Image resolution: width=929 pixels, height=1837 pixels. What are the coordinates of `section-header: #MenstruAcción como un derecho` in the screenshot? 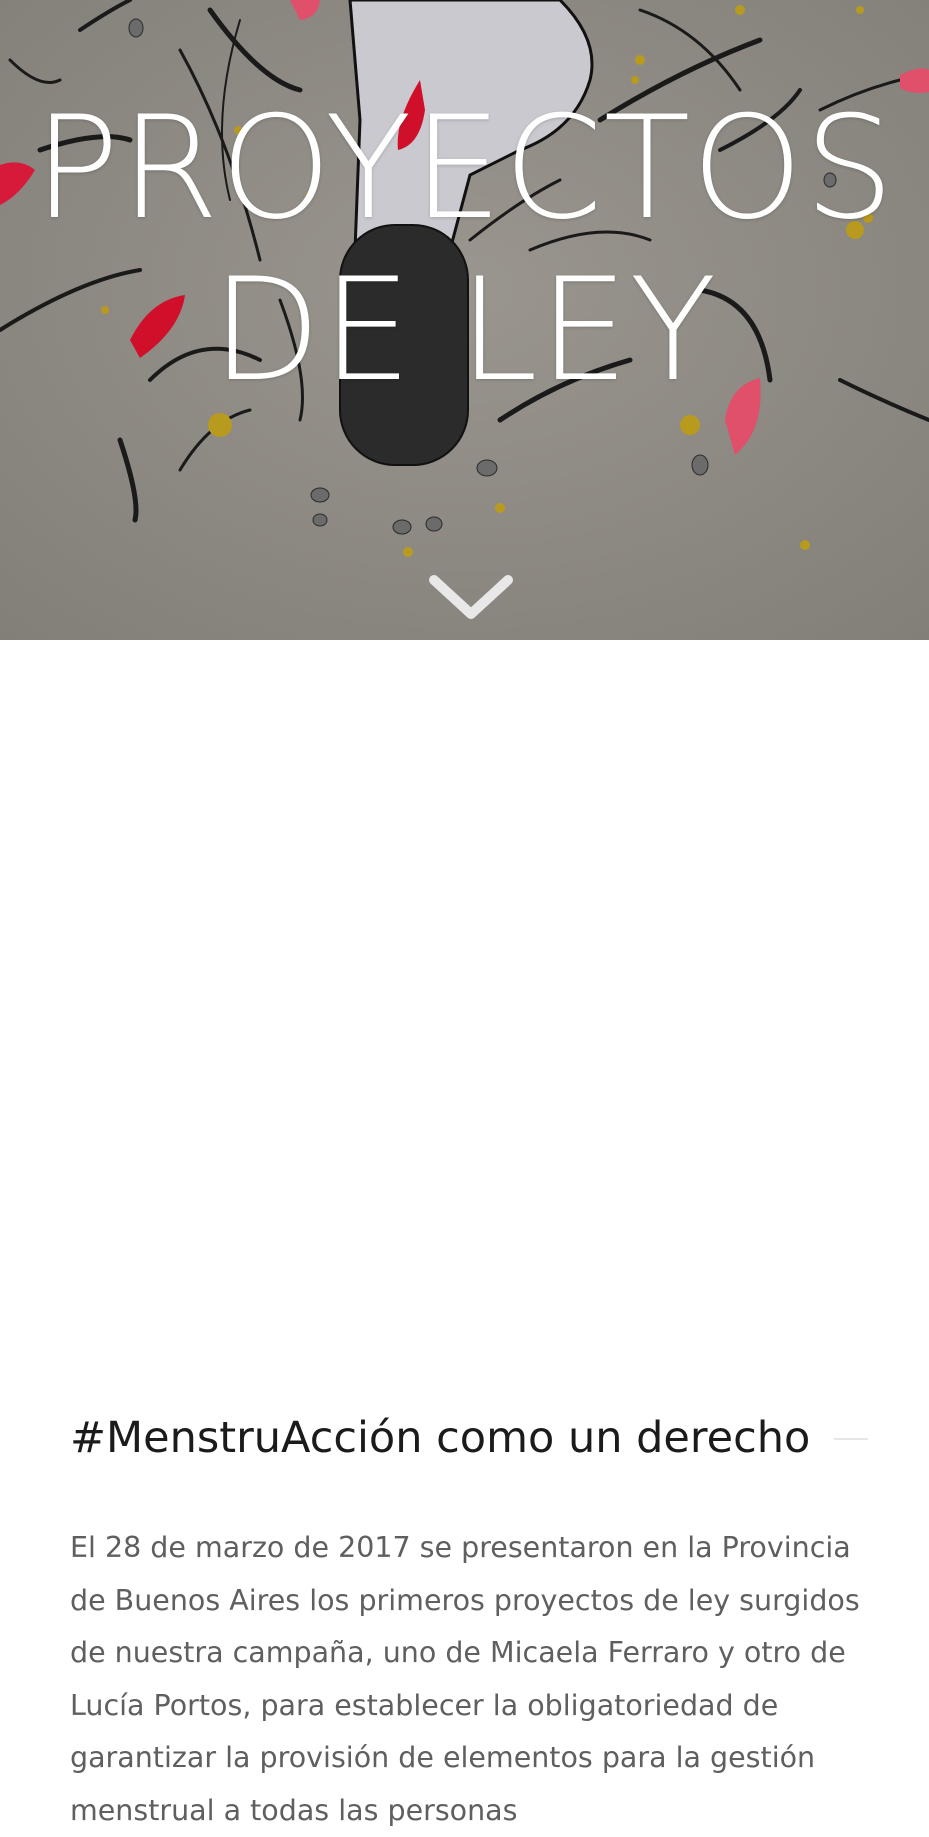 It's located at (470, 1440).